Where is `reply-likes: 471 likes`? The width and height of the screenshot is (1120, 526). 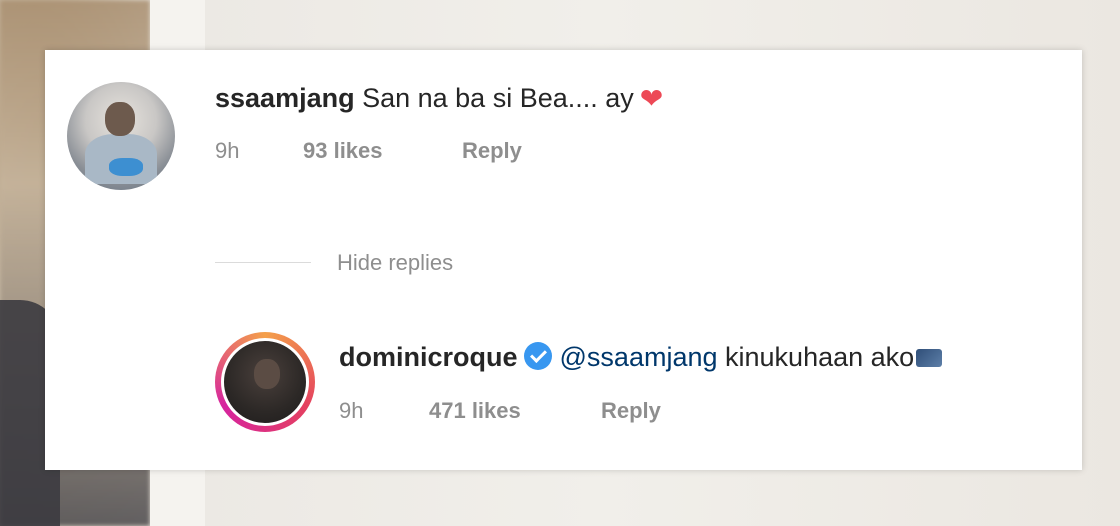
reply-likes: 471 likes is located at coordinates (475, 411).